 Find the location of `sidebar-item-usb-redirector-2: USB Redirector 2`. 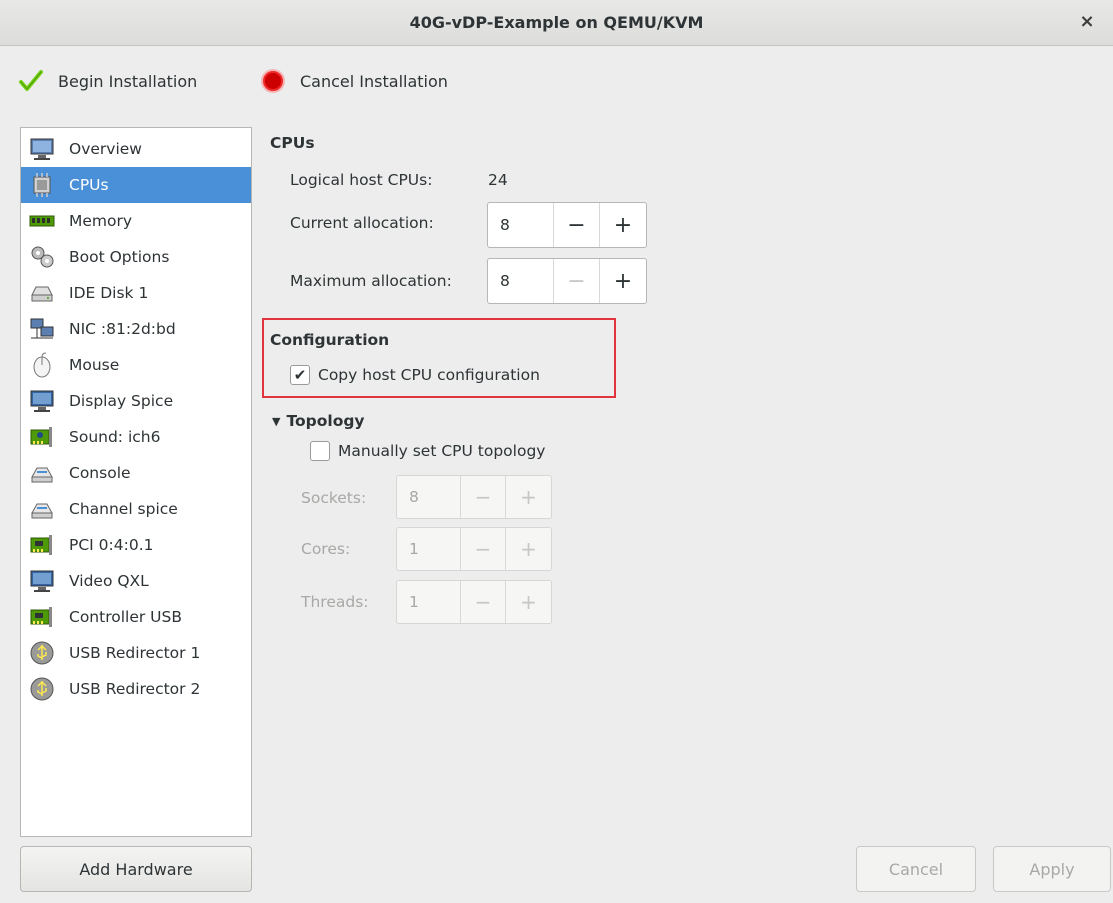

sidebar-item-usb-redirector-2: USB Redirector 2 is located at coordinates (136, 689).